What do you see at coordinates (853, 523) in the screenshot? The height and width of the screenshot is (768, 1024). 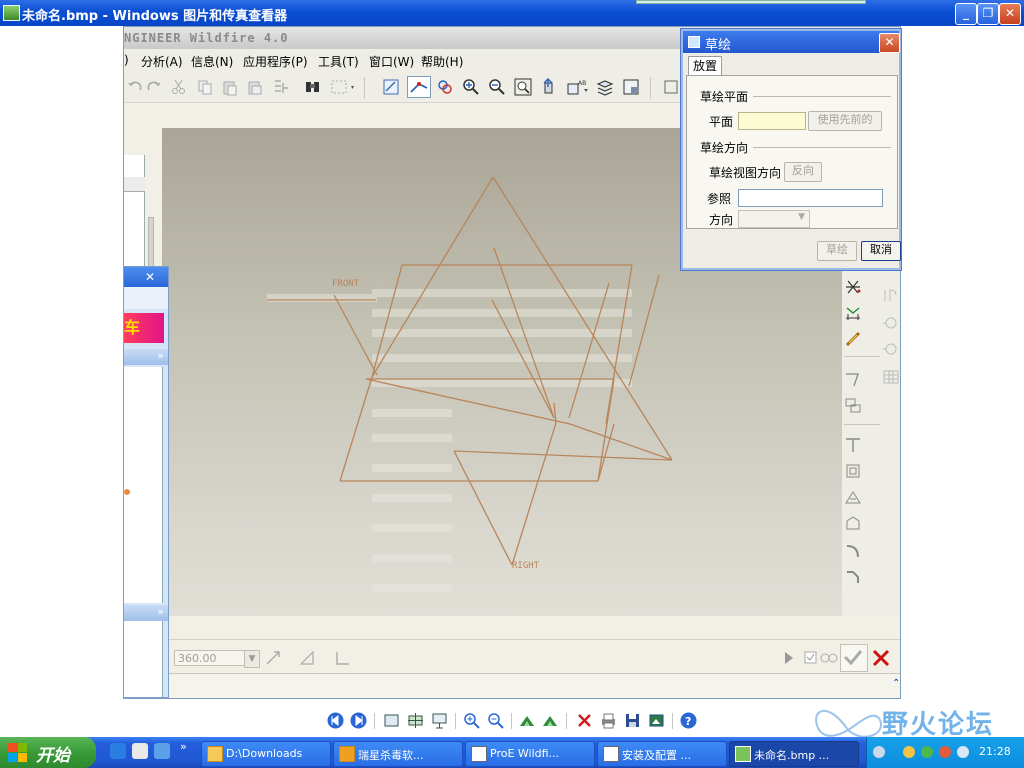 I see `draft-icon` at bounding box center [853, 523].